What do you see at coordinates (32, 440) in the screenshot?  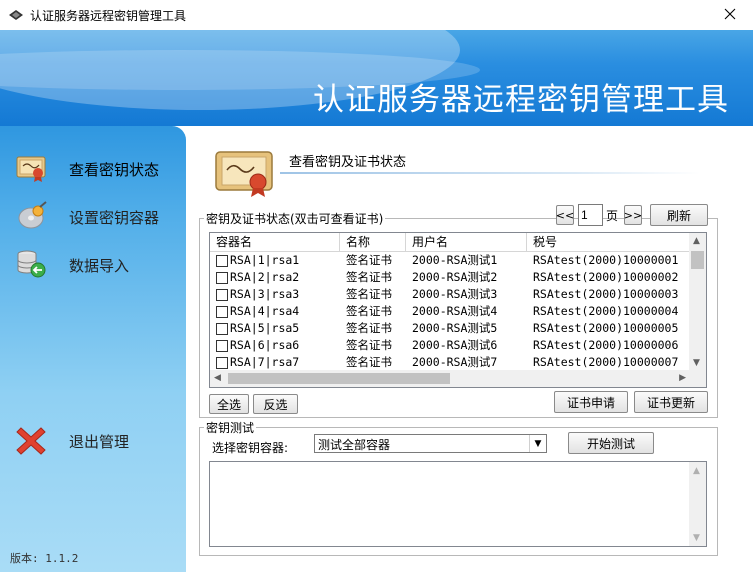 I see `red-x-icon` at bounding box center [32, 440].